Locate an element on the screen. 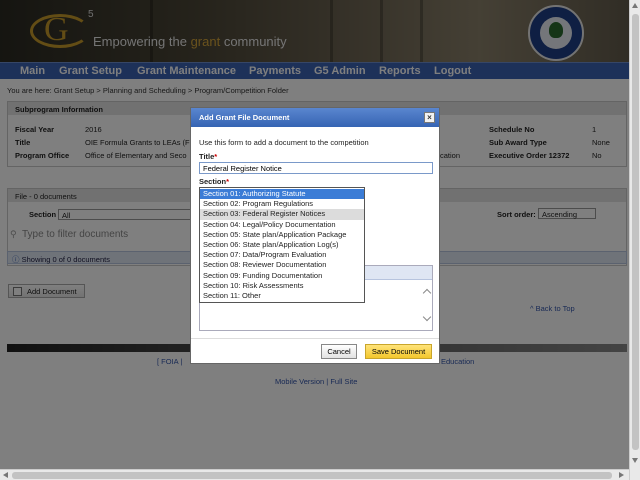  horizontal-scroll-thumb is located at coordinates (312, 475).